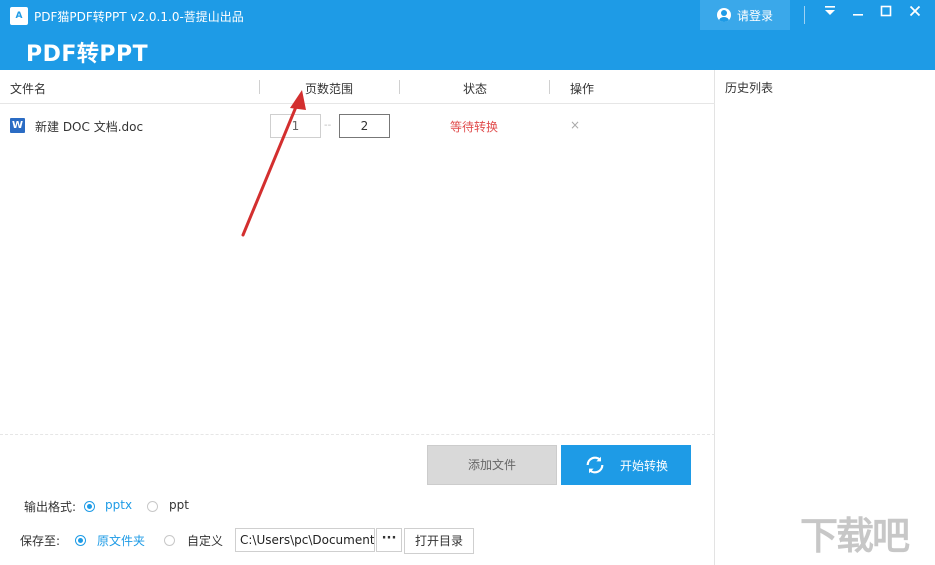 This screenshot has height=565, width=935. I want to click on dropdown-icon, so click(830, 13).